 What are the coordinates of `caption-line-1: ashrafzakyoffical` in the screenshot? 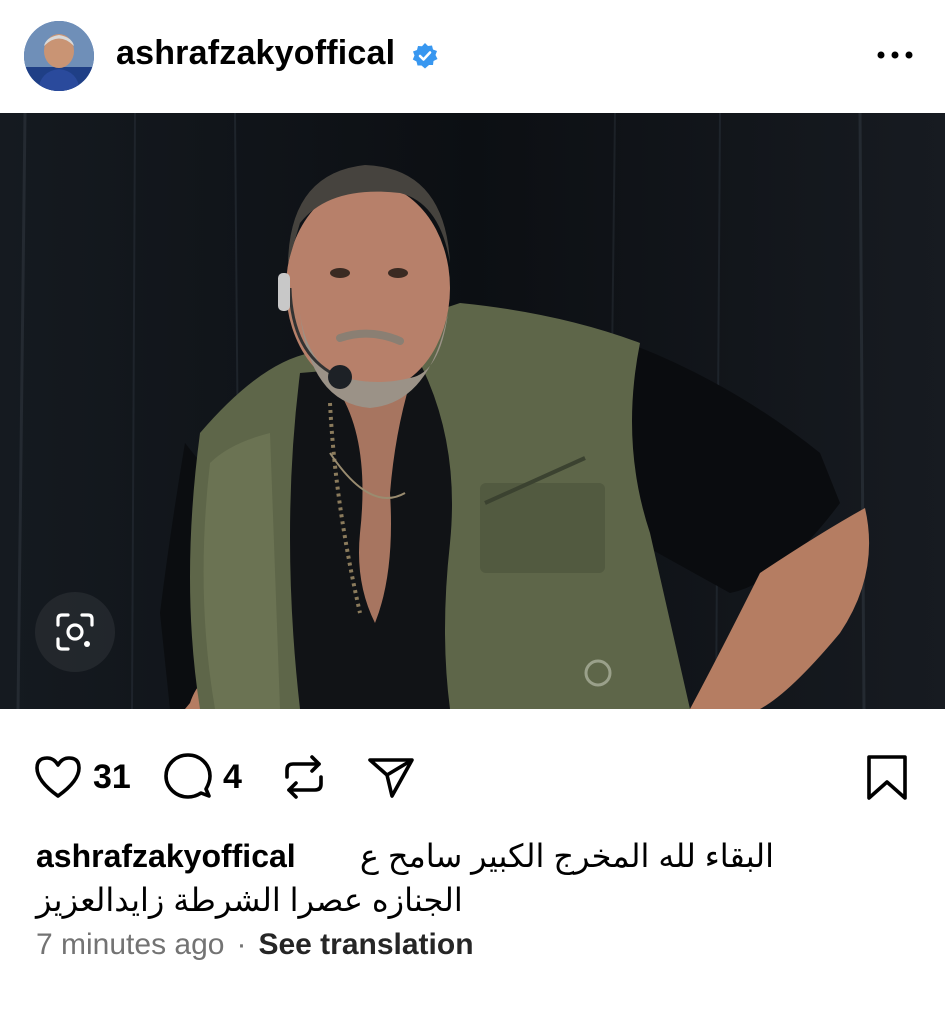 It's located at (166, 856).